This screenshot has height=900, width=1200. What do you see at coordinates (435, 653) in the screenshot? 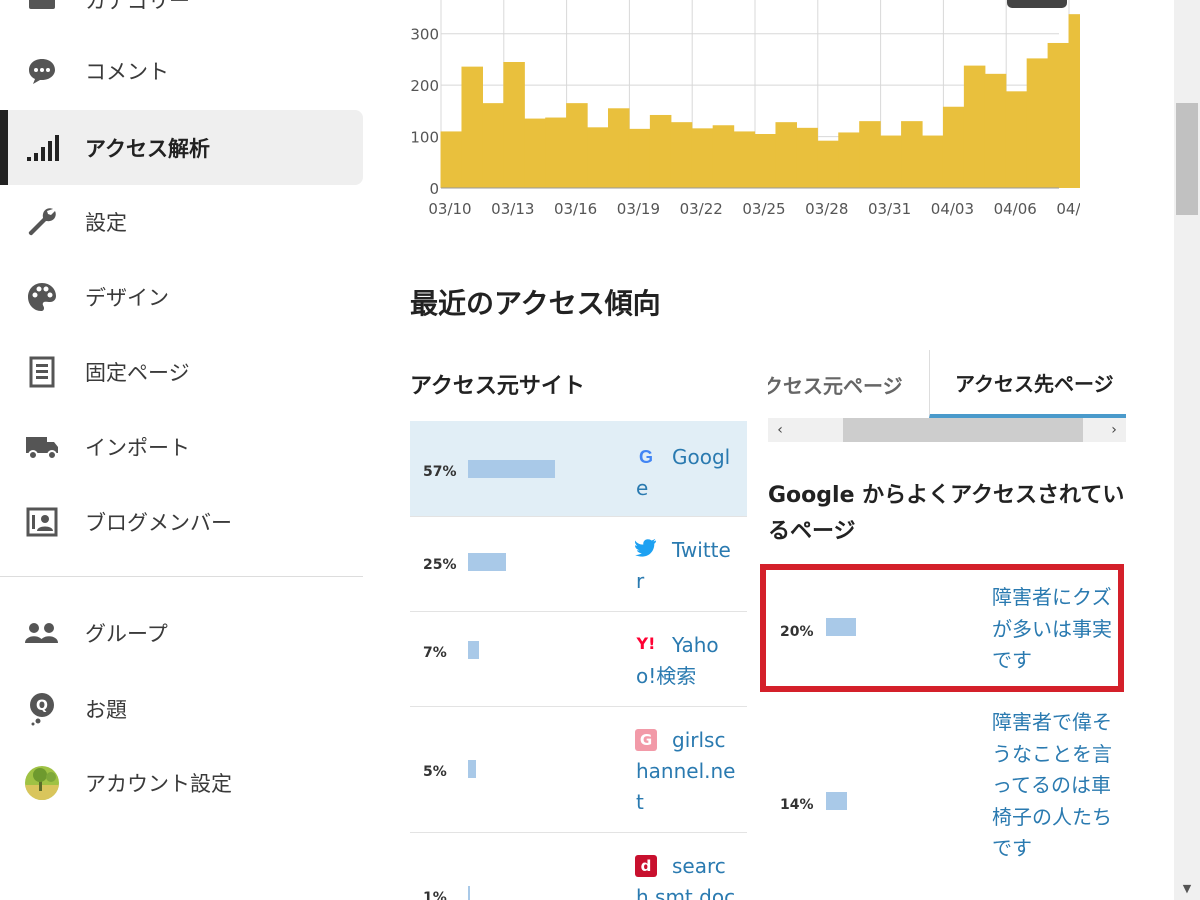
I see `source-percent: 7%` at bounding box center [435, 653].